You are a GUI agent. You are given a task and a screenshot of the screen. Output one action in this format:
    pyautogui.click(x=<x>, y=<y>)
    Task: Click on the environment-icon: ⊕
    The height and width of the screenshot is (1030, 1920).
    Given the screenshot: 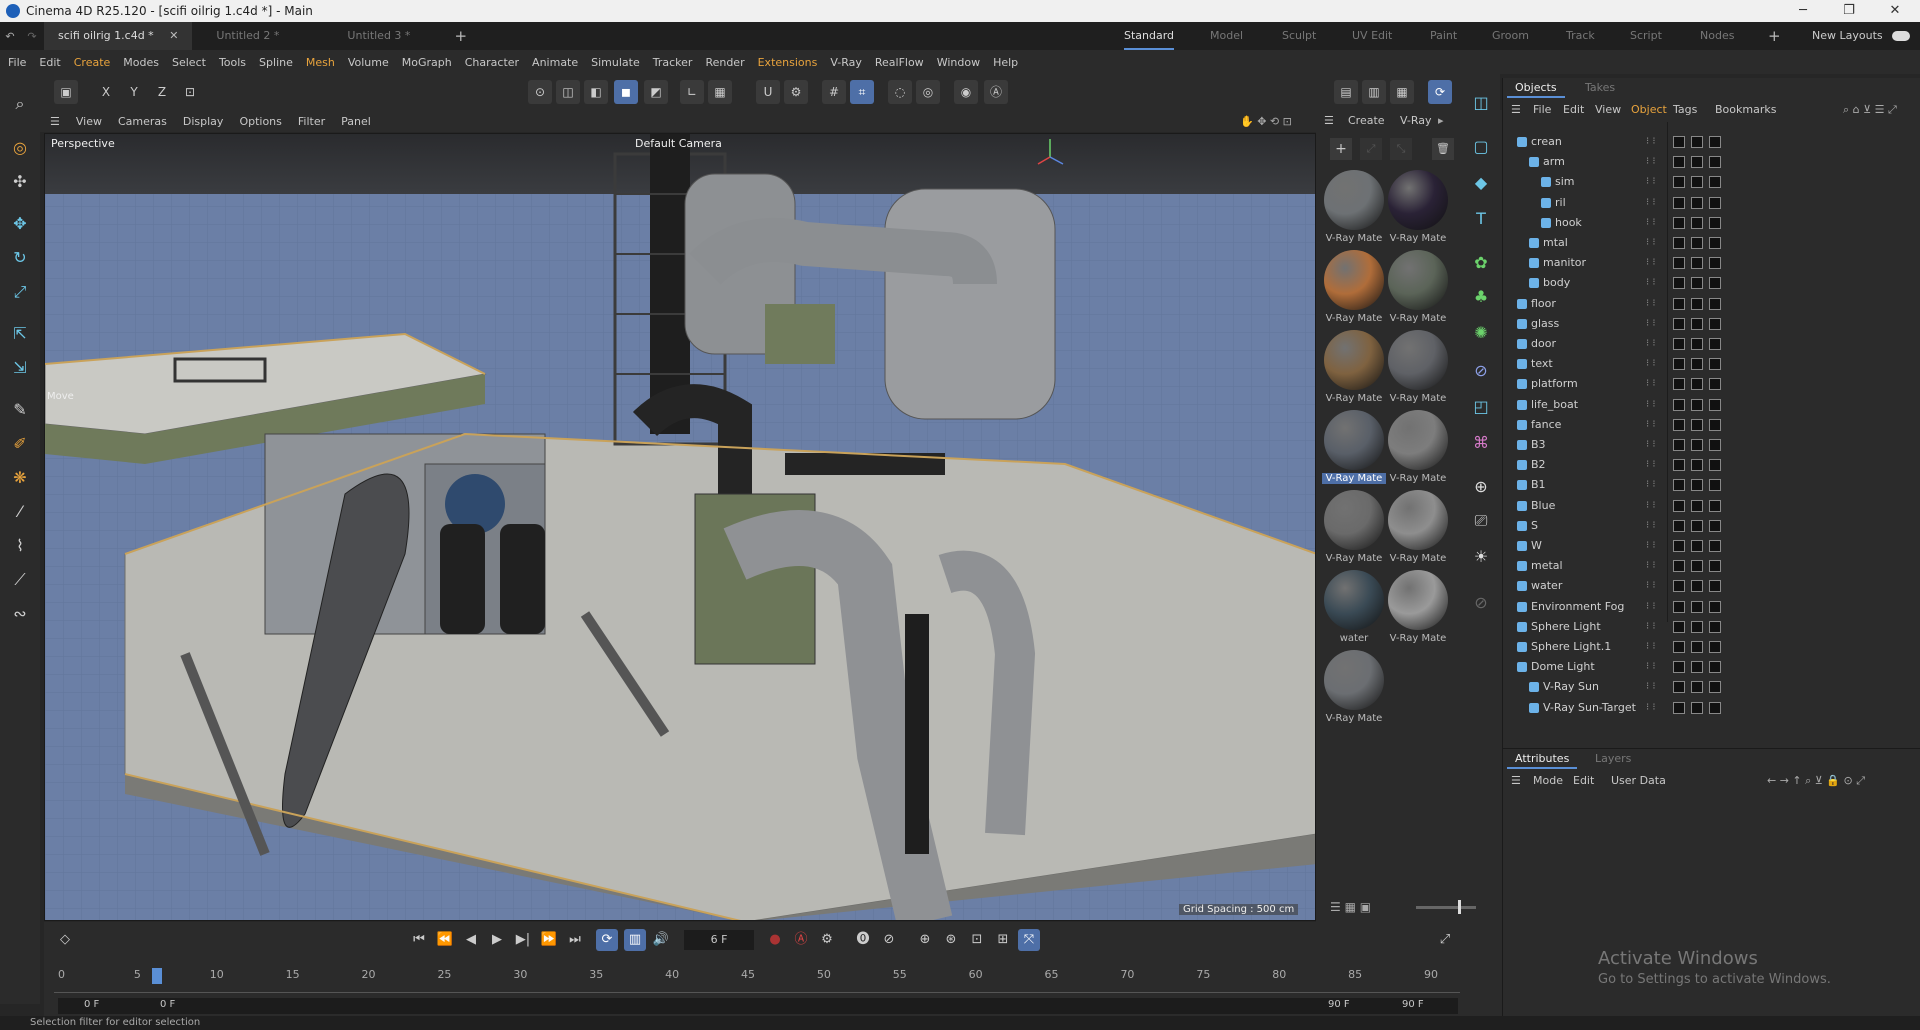 What is the action you would take?
    pyautogui.click(x=1481, y=487)
    